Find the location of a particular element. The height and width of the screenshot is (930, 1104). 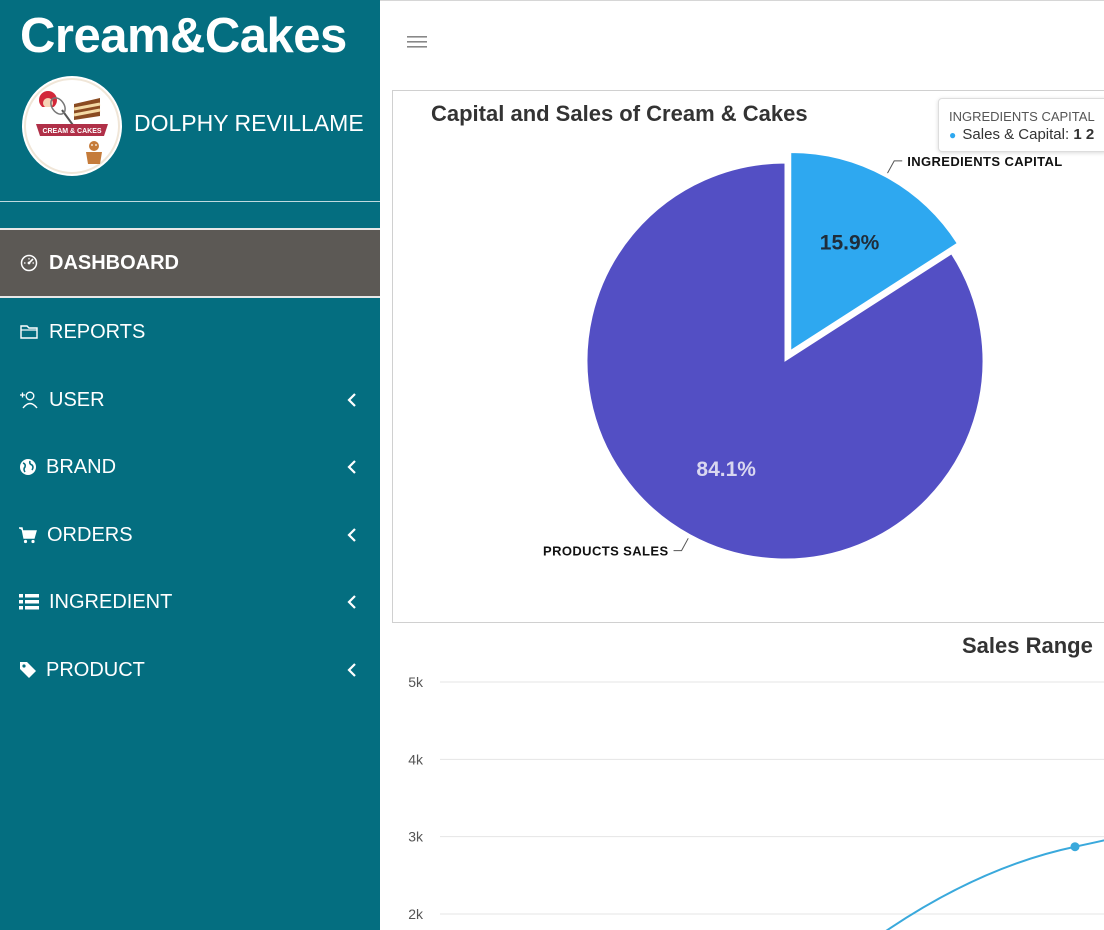

brand-title: Cream&Cakes is located at coordinates (183, 36).